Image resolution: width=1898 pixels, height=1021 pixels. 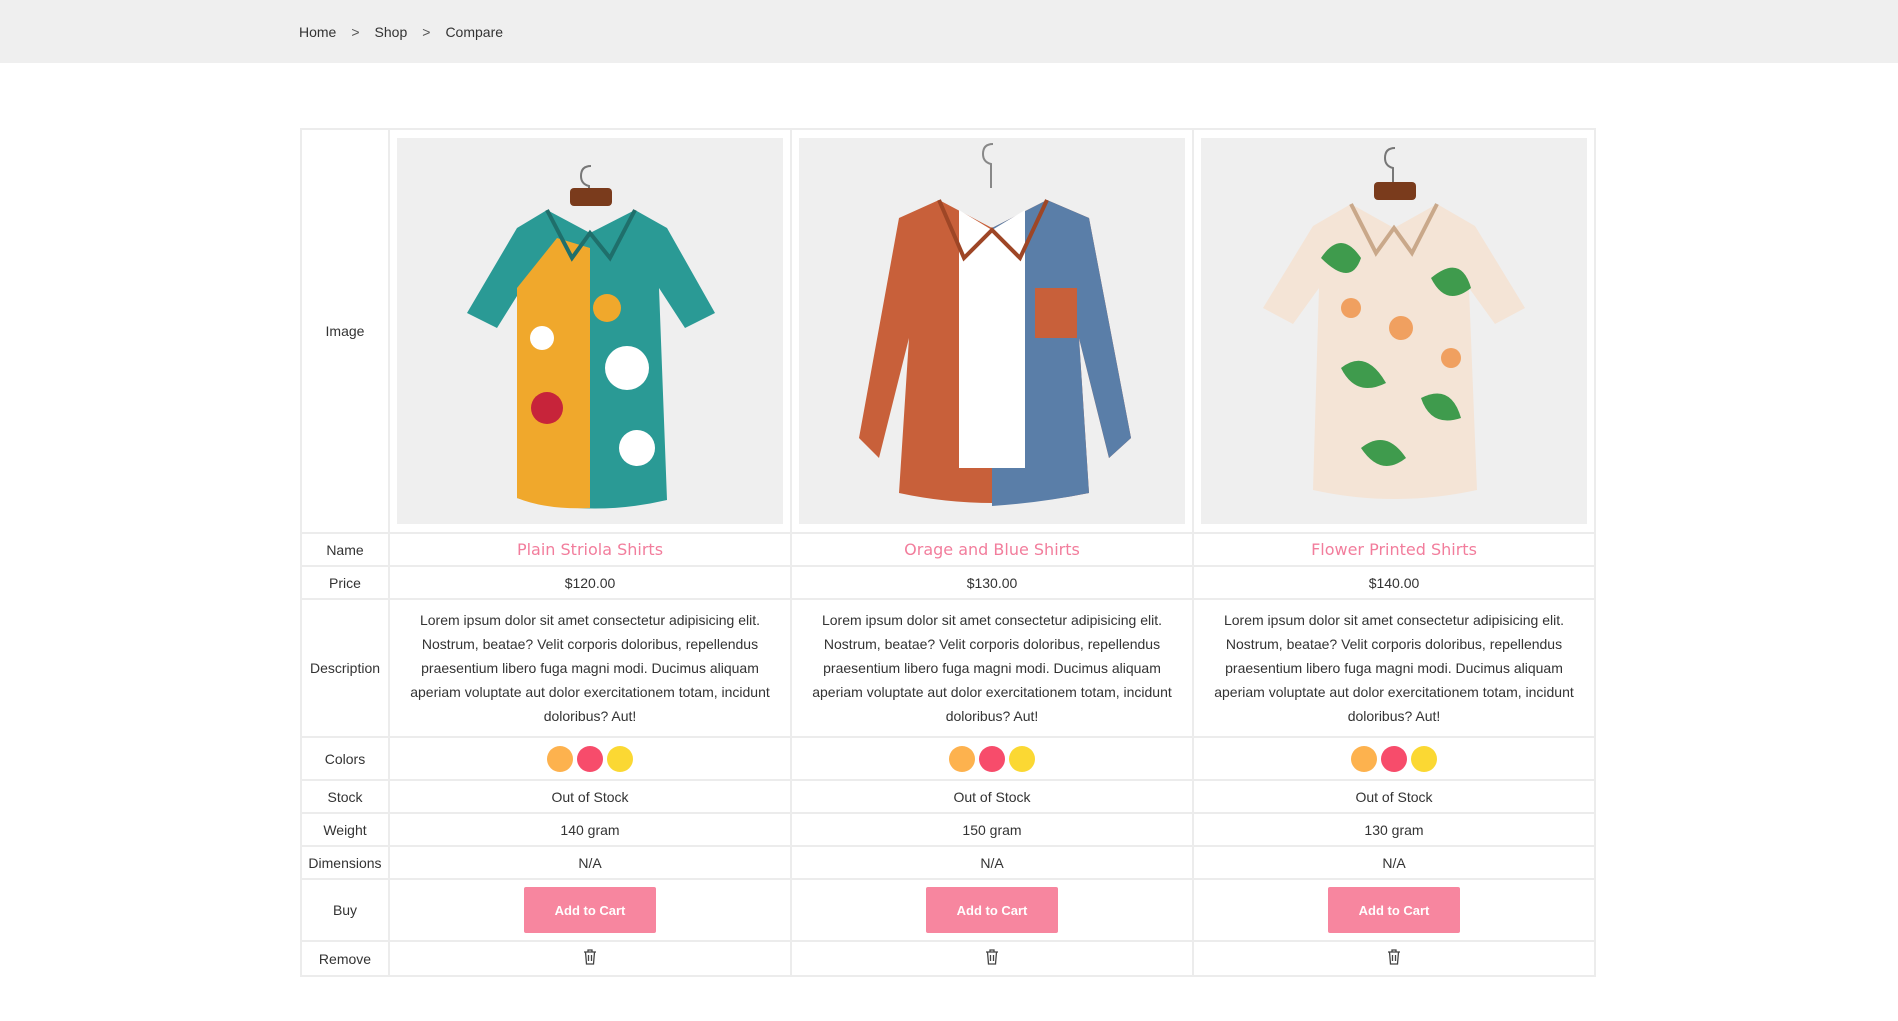 What do you see at coordinates (992, 582) in the screenshot?
I see `product-price: $130.00` at bounding box center [992, 582].